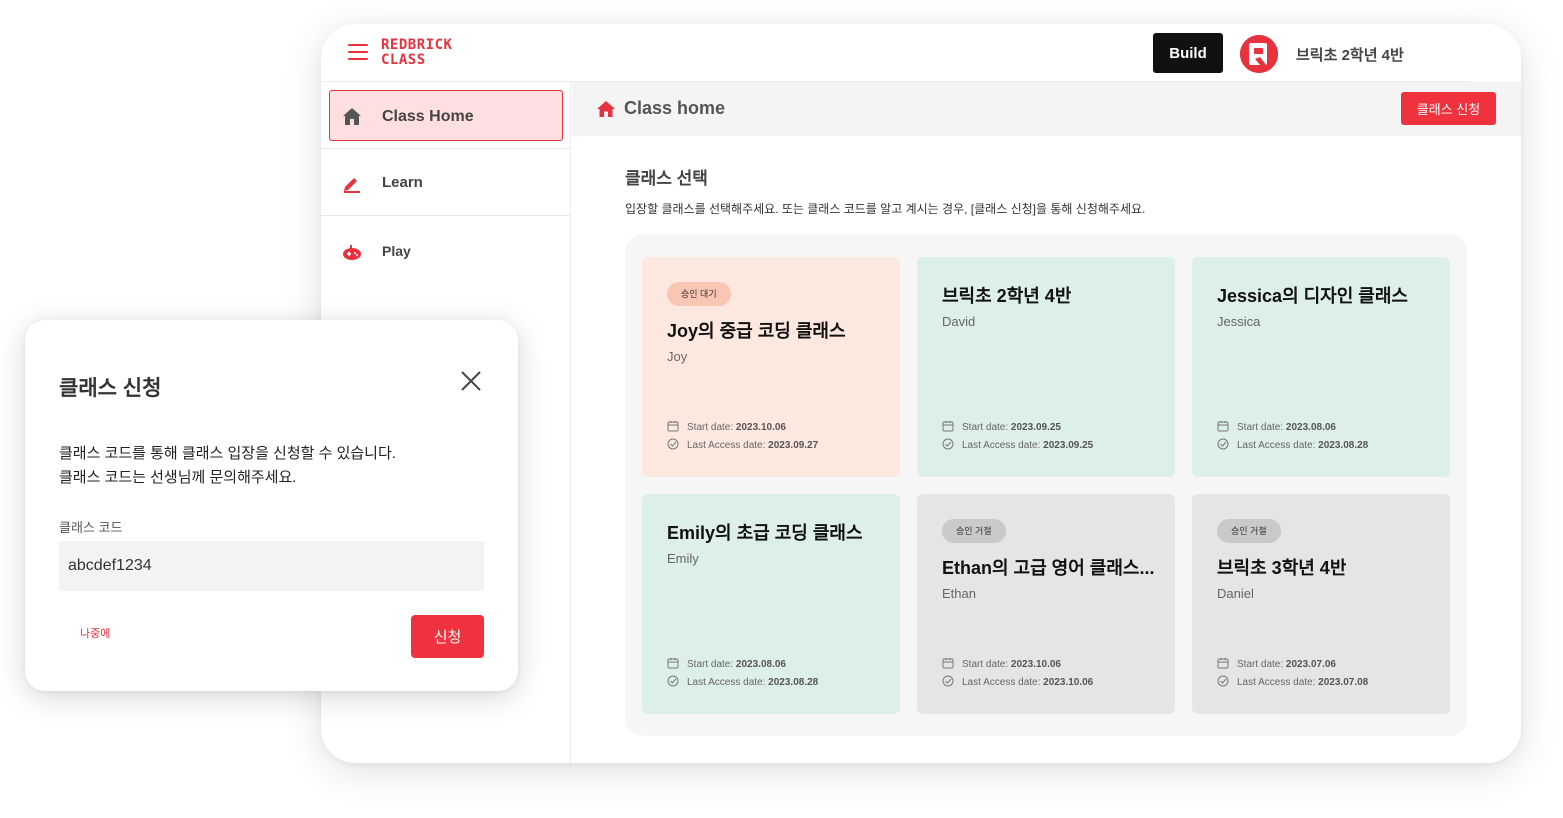  What do you see at coordinates (765, 533) in the screenshot?
I see `card-title: Emily의 초급 코딩 클래스` at bounding box center [765, 533].